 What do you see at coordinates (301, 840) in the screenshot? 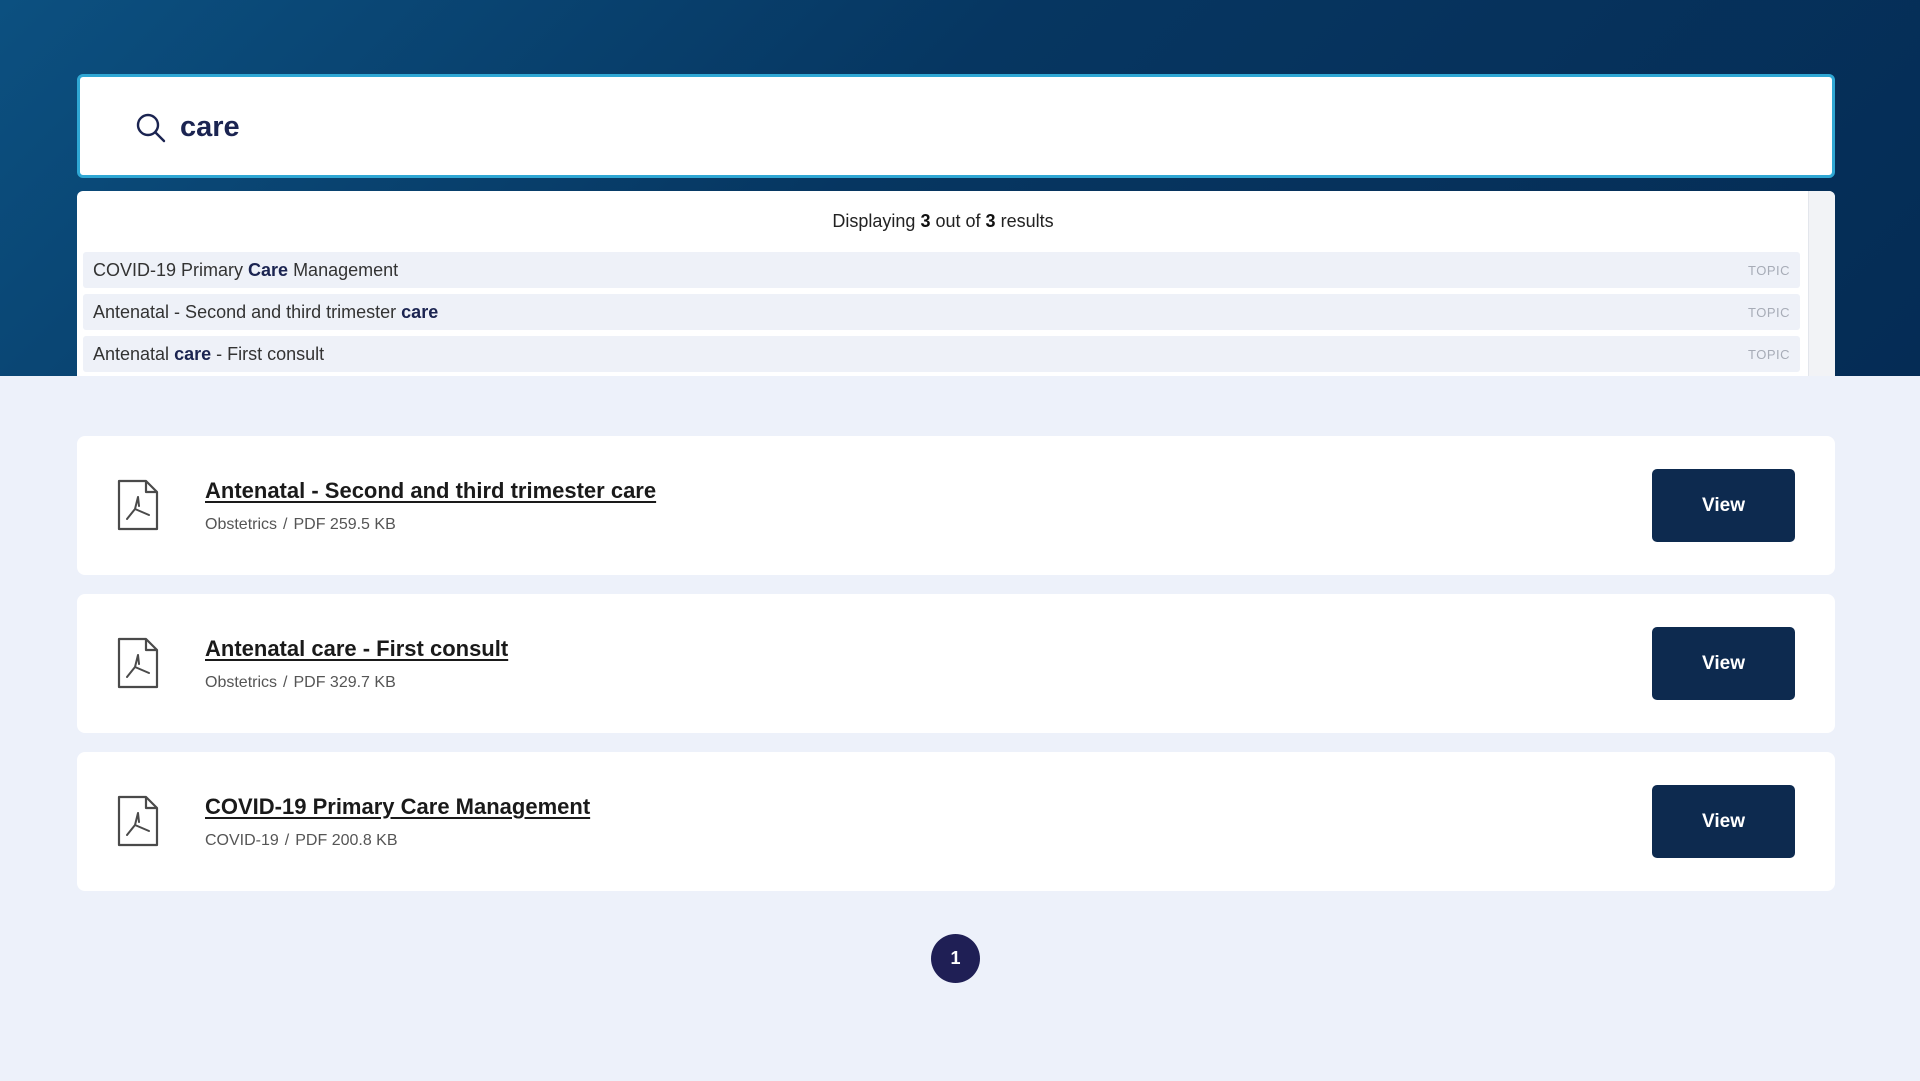
I see `result-meta: COVID-19/PDF 200.8 KB` at bounding box center [301, 840].